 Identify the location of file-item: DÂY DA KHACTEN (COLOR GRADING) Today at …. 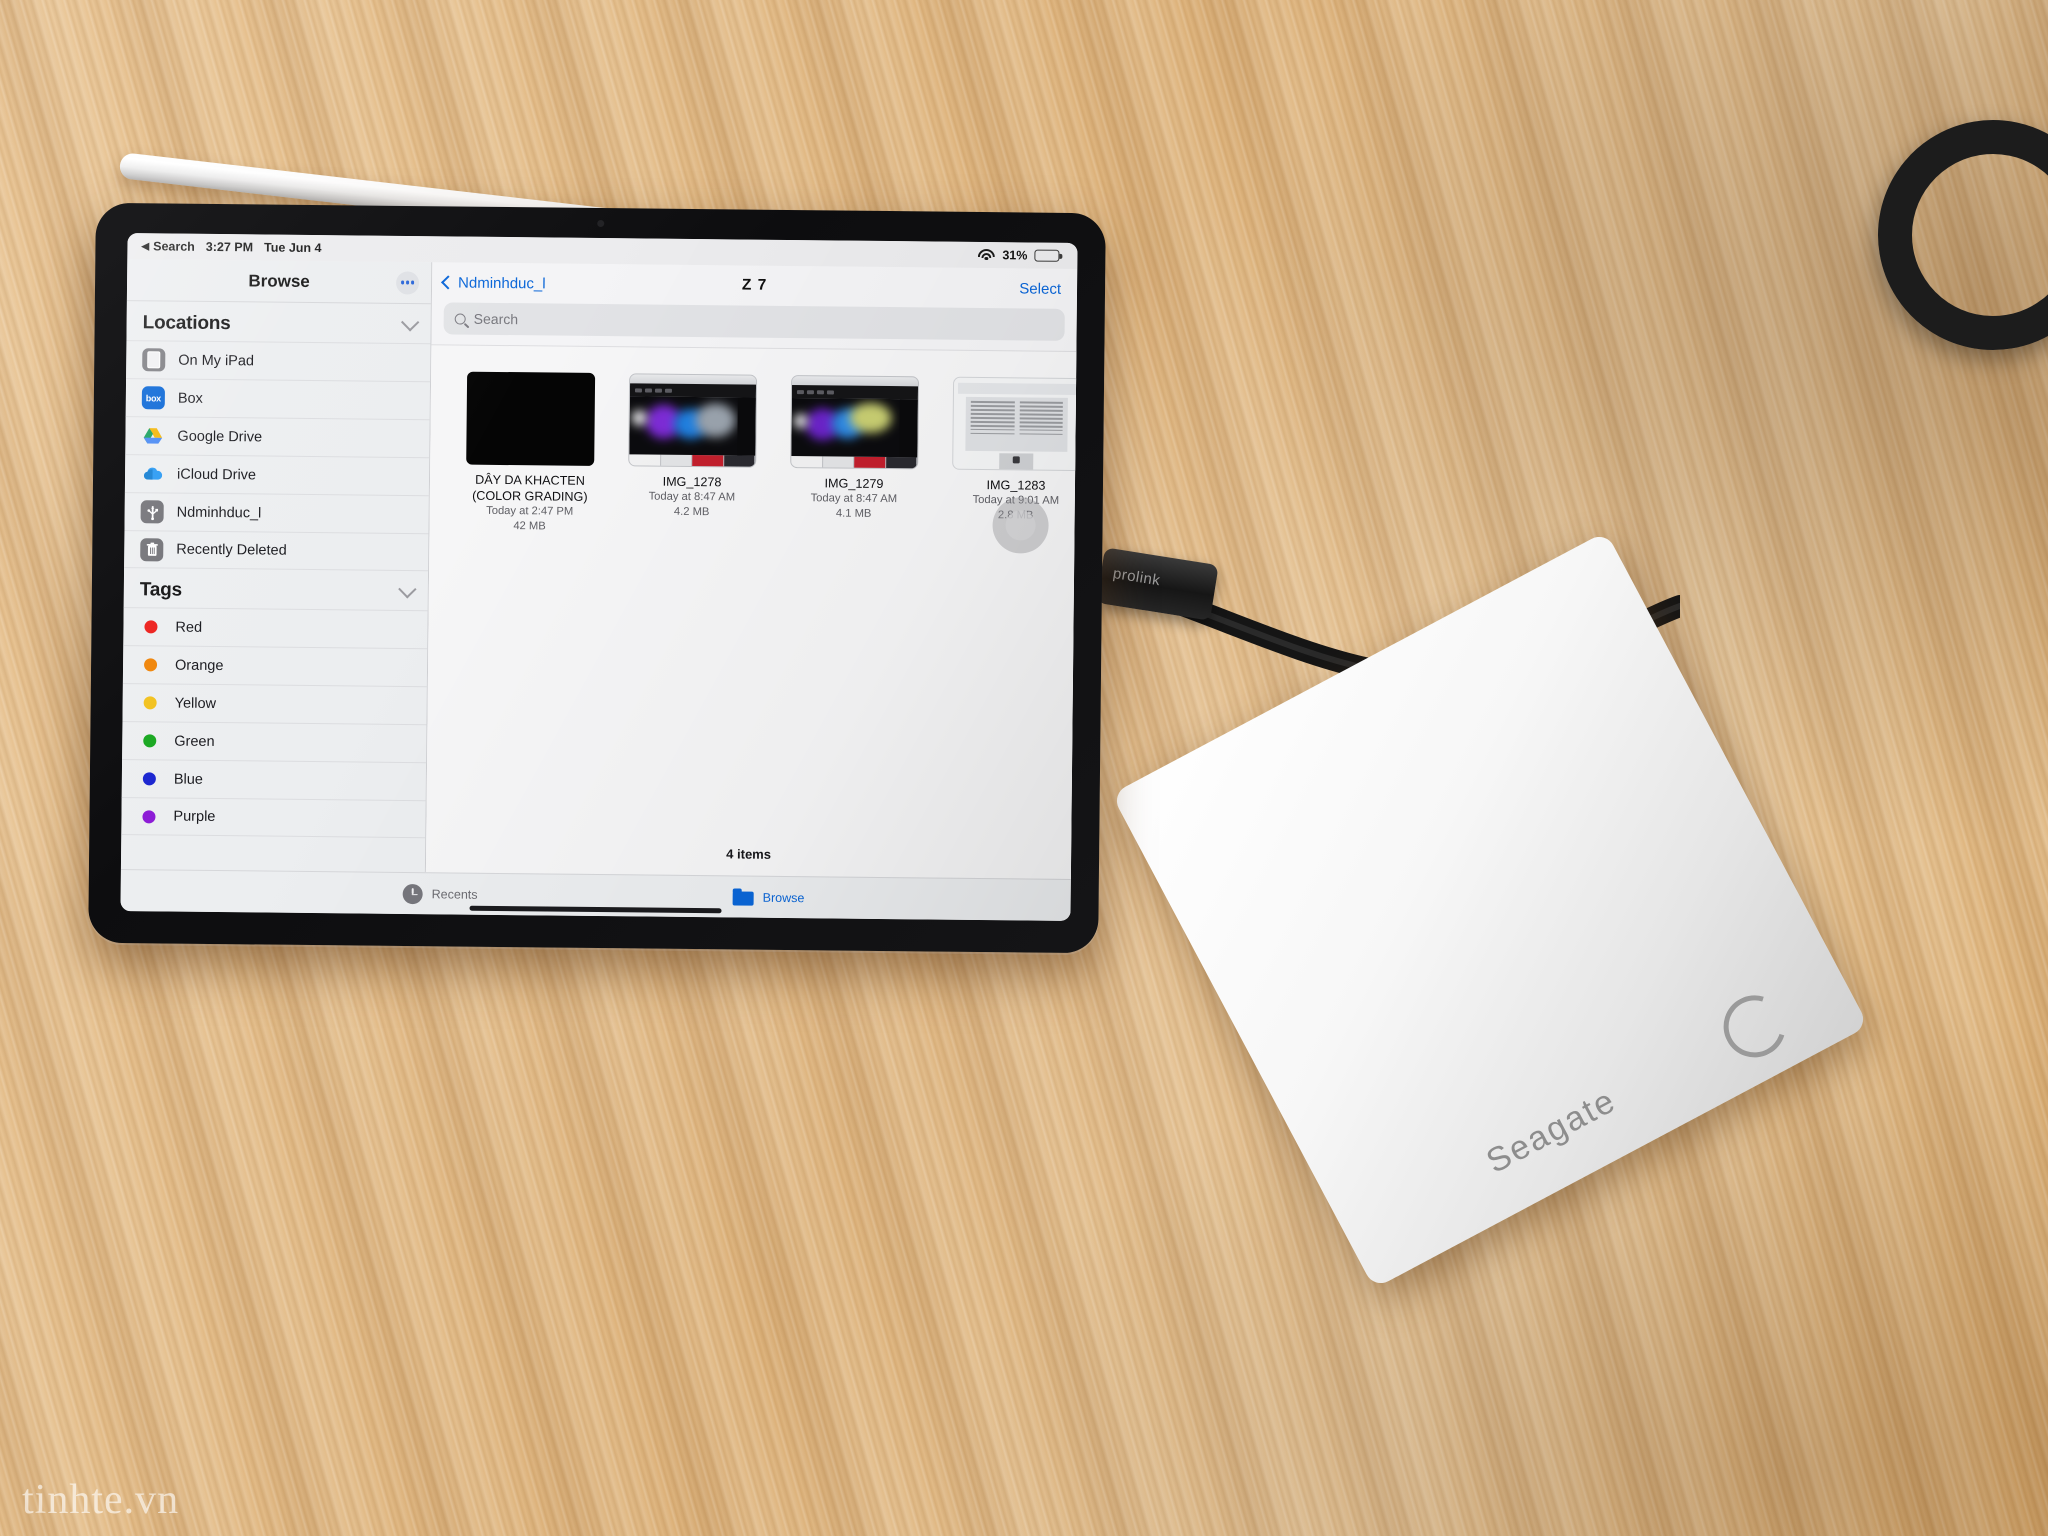
(530, 453).